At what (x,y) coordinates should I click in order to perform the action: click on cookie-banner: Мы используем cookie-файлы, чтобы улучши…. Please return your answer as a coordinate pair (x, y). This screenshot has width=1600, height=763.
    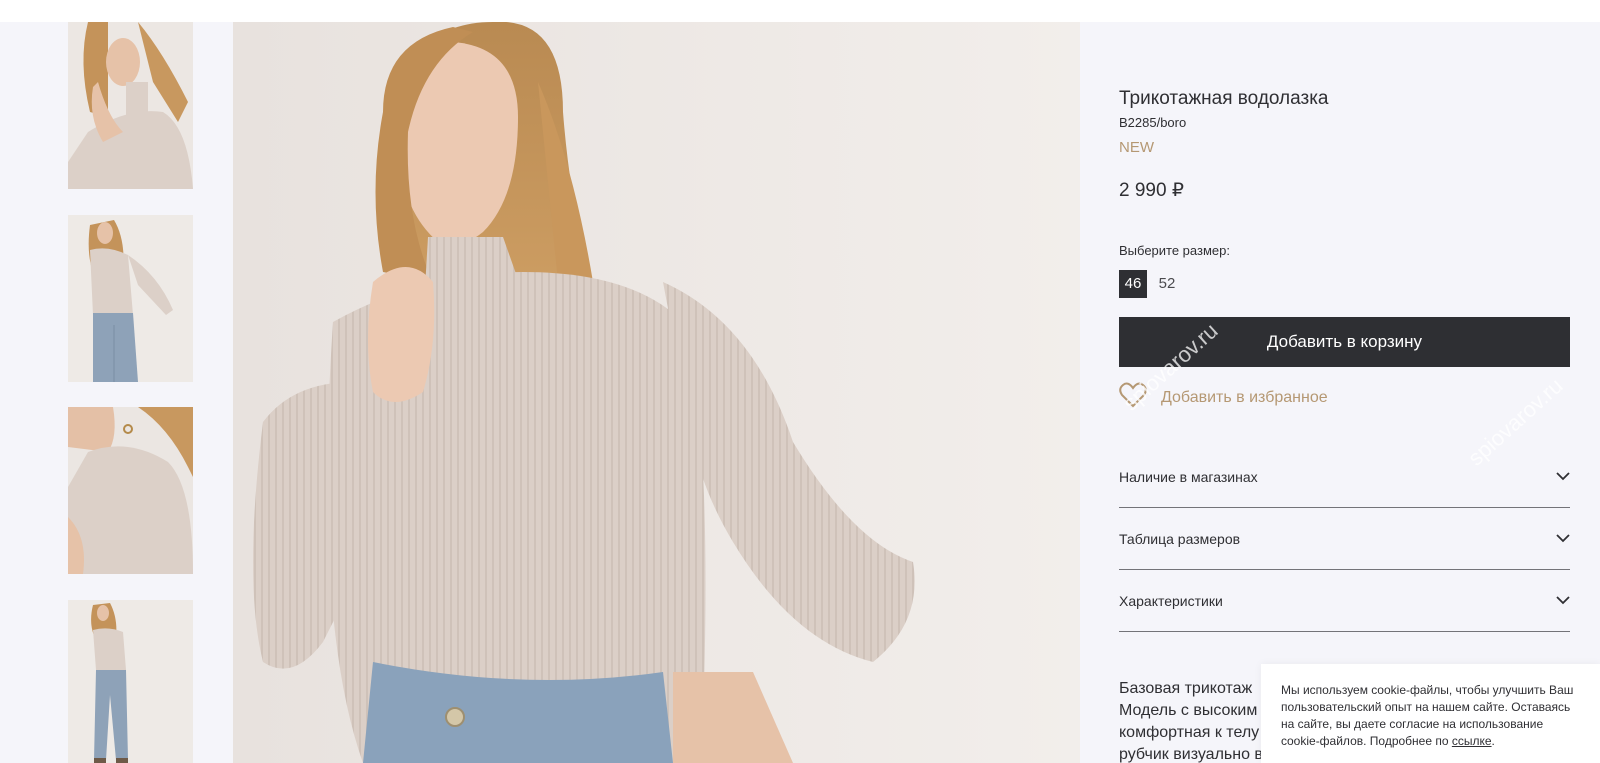
    Looking at the image, I should click on (1430, 713).